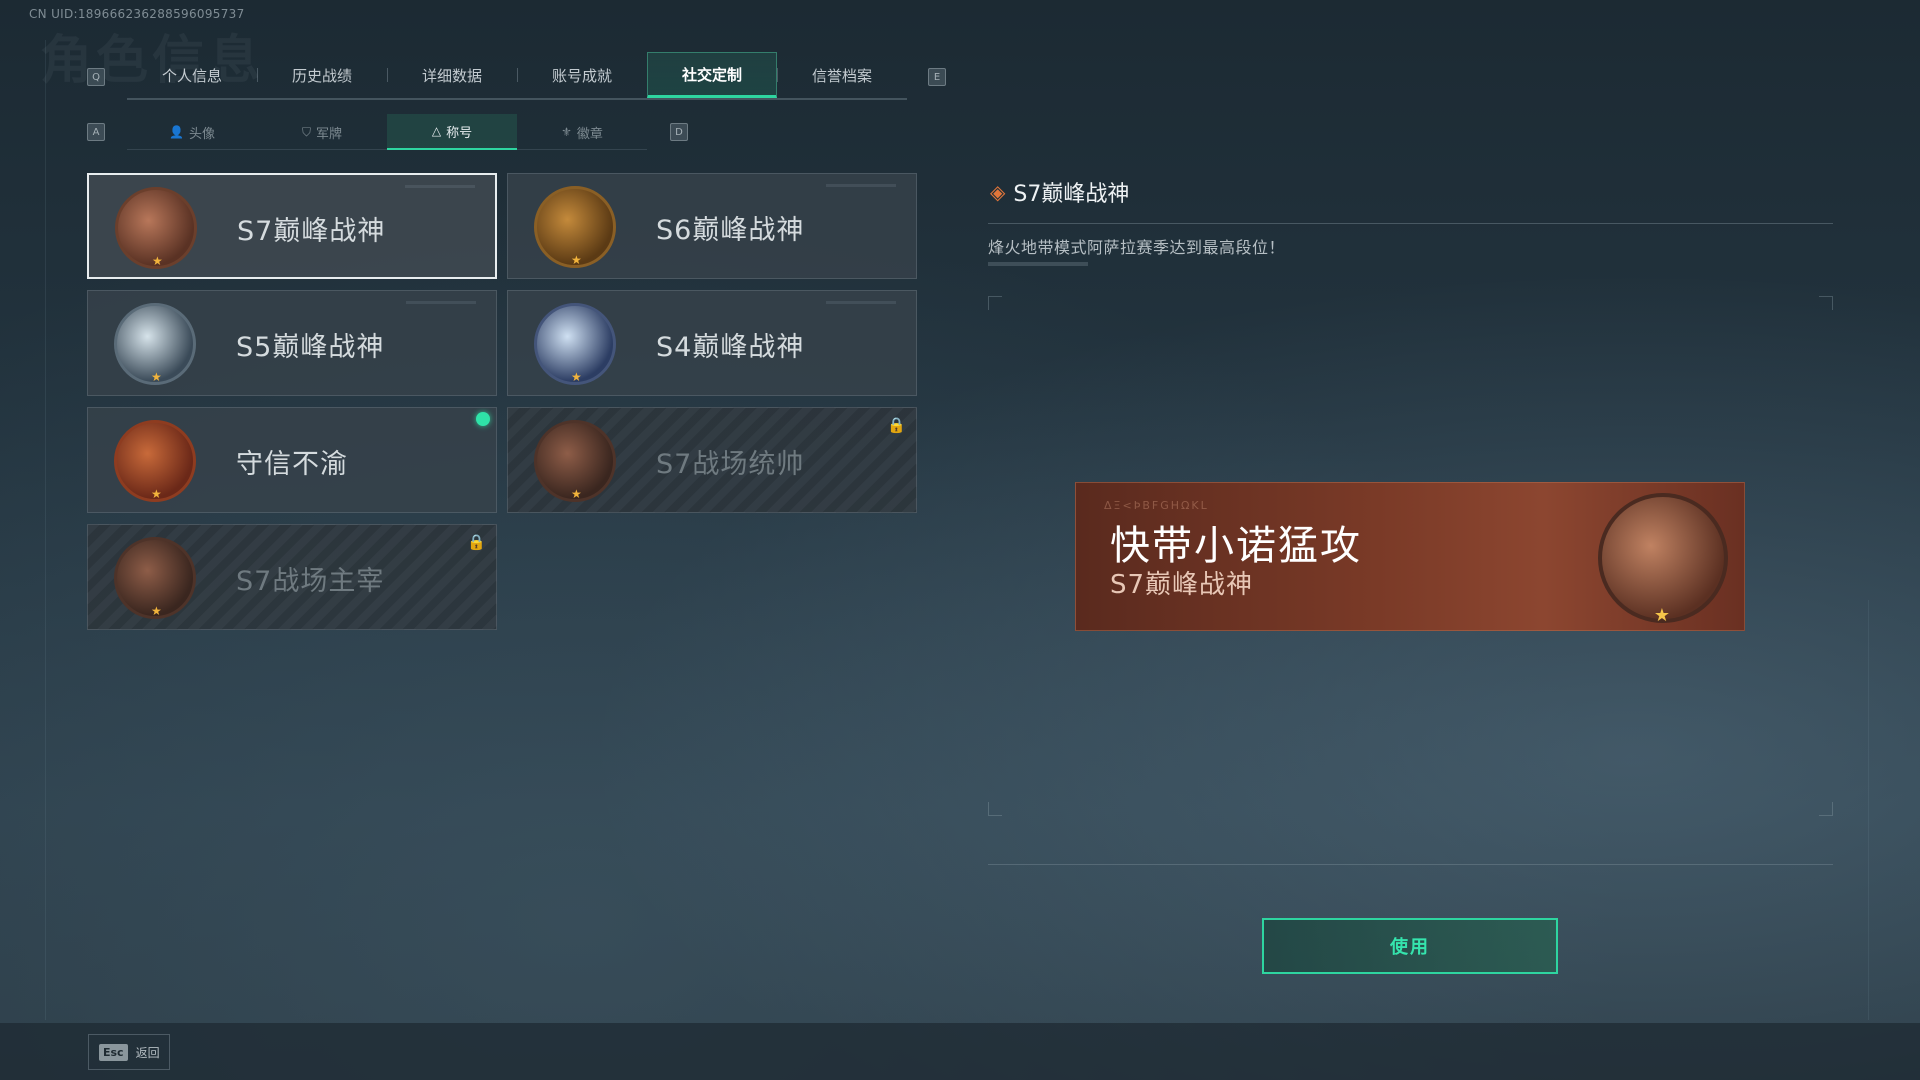 Image resolution: width=1920 pixels, height=1080 pixels. I want to click on soldier-badge-icon: ★, so click(155, 578).